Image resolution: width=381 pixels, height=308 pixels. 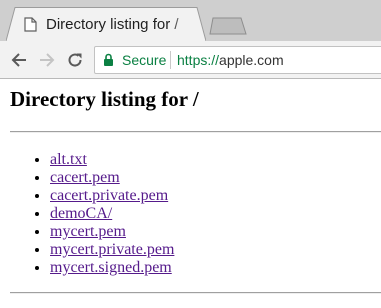 I want to click on file-link: mycert.signed.pem, so click(x=111, y=267).